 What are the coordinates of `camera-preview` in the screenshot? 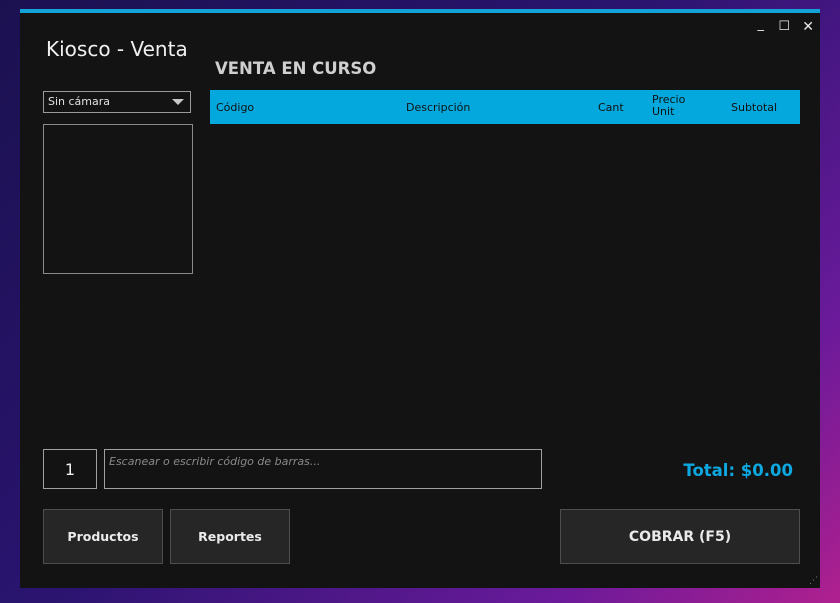 It's located at (118, 199).